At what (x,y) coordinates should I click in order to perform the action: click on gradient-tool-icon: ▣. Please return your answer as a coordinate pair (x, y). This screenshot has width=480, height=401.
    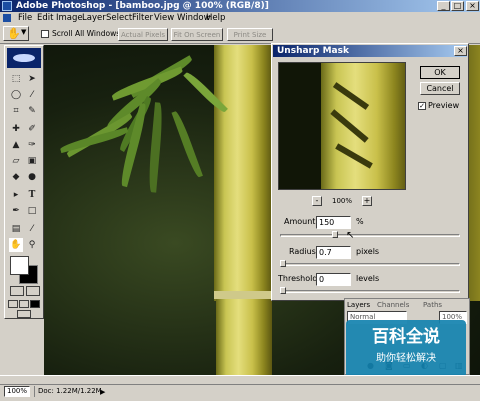
    Looking at the image, I should click on (32, 161).